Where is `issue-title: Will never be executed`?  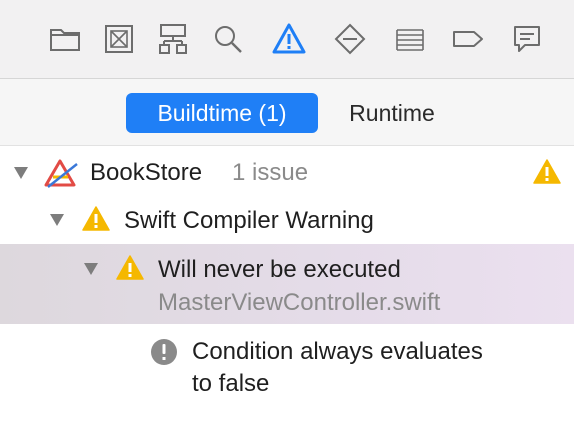 issue-title: Will never be executed is located at coordinates (279, 269).